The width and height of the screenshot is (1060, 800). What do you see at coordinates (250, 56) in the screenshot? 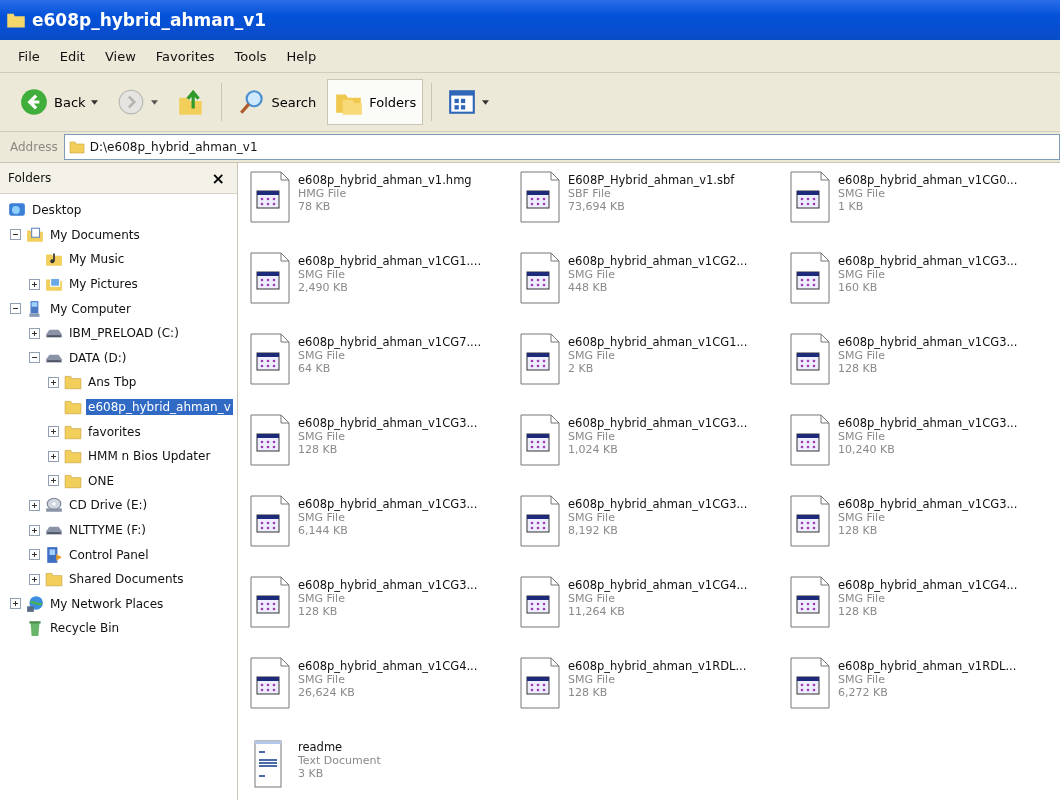
I see `menu-item: Tools` at bounding box center [250, 56].